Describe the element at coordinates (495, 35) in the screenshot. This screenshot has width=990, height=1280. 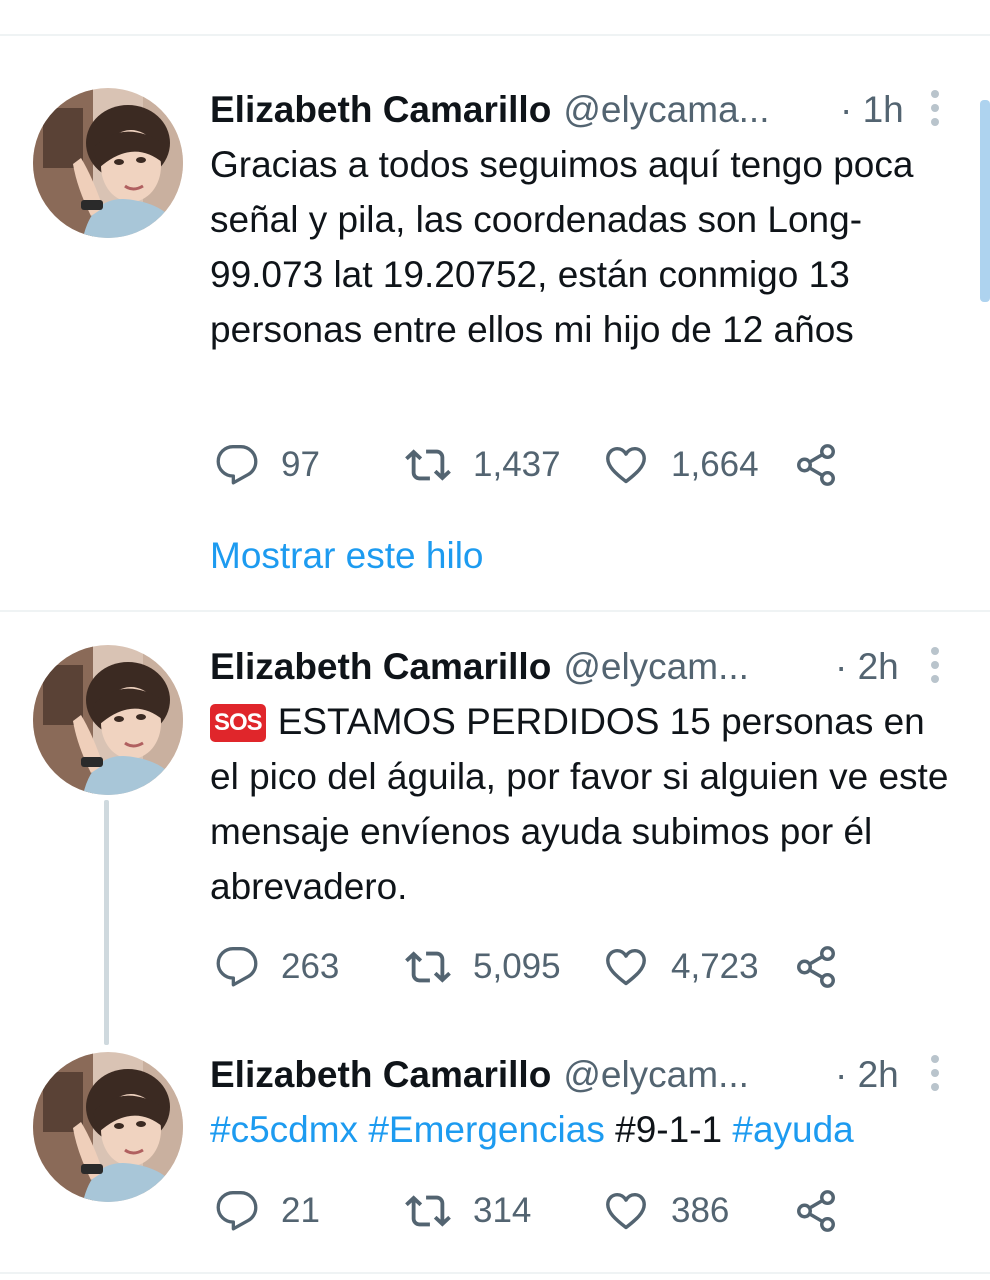
I see `top-divider` at that location.